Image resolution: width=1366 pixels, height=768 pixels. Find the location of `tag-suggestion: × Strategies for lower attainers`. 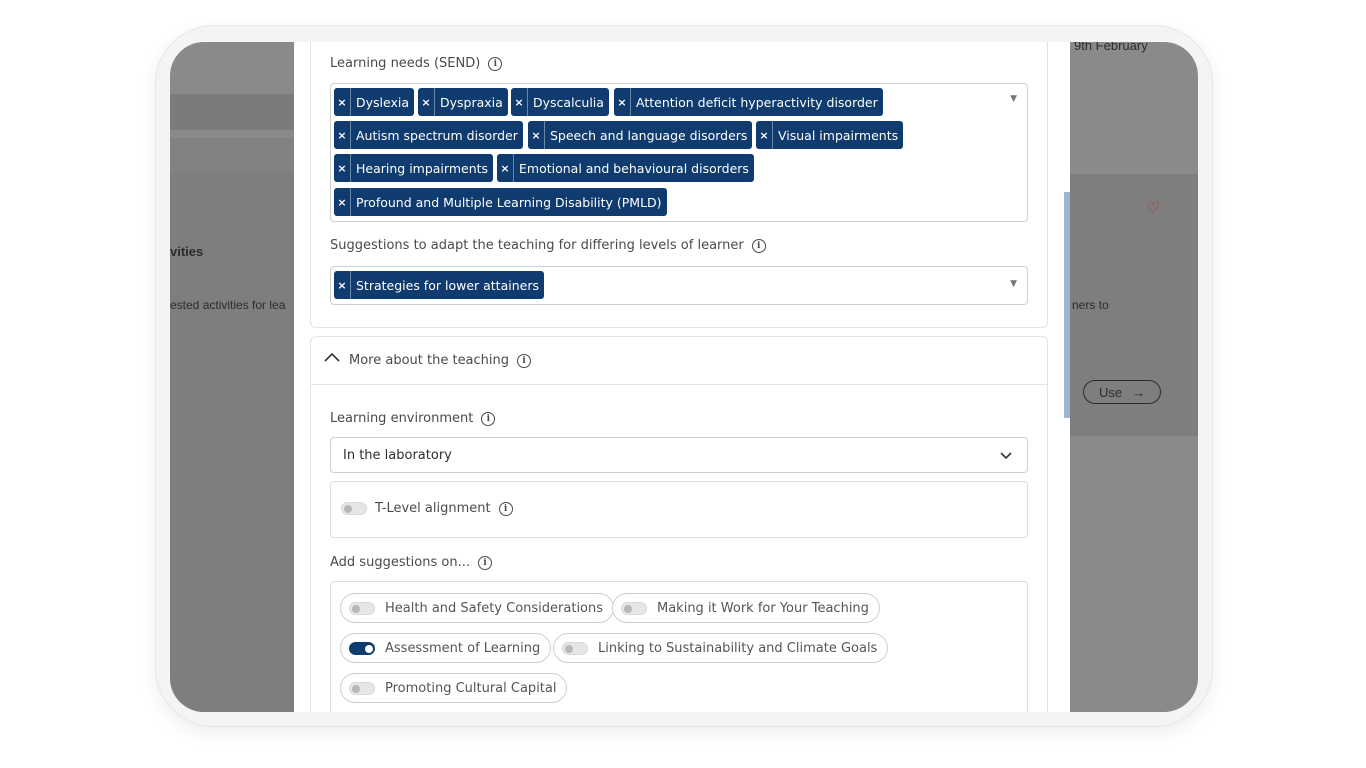

tag-suggestion: × Strategies for lower attainers is located at coordinates (439, 285).